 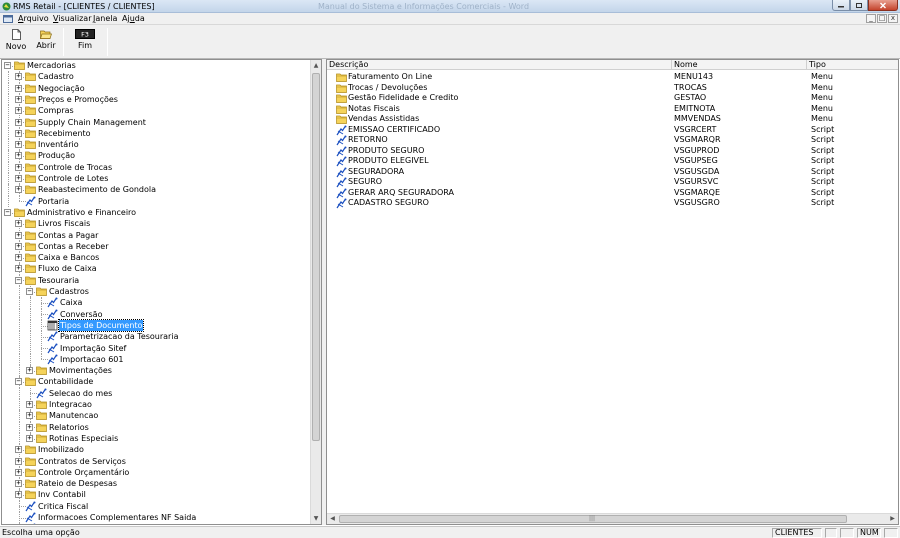 What do you see at coordinates (612, 88) in the screenshot?
I see `list-item: Trocas / Devoluções TROCAS Menu` at bounding box center [612, 88].